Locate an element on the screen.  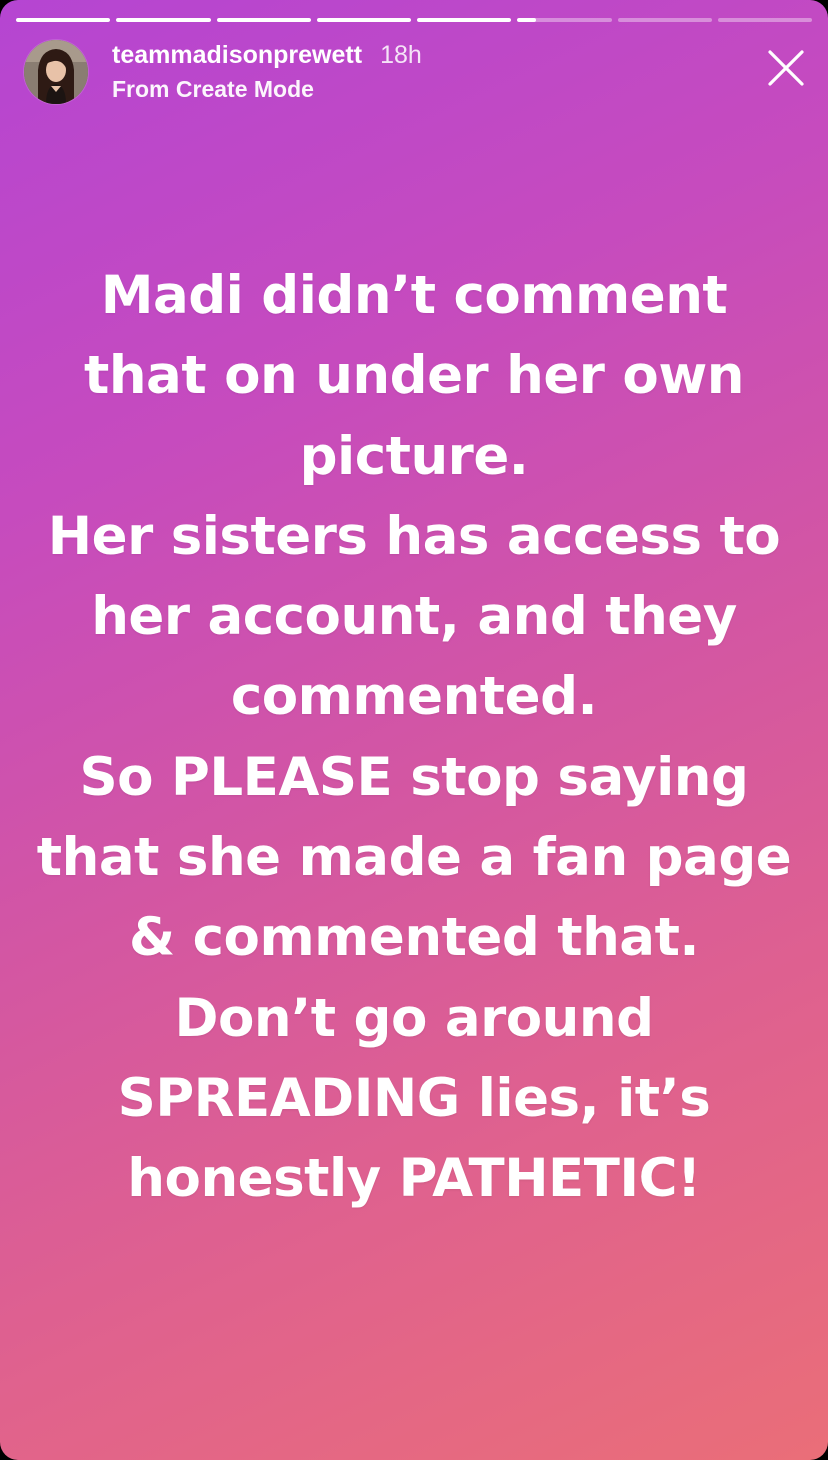
timestamp: 18h is located at coordinates (401, 55).